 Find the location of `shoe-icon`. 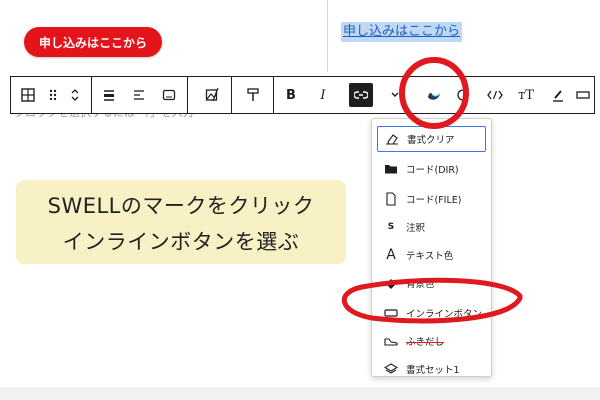

shoe-icon is located at coordinates (391, 341).